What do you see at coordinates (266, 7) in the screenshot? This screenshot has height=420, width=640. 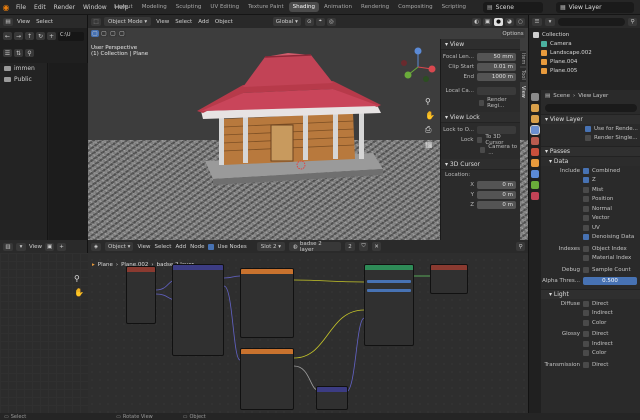 I see `tab-texture-paint: Texture Paint` at bounding box center [266, 7].